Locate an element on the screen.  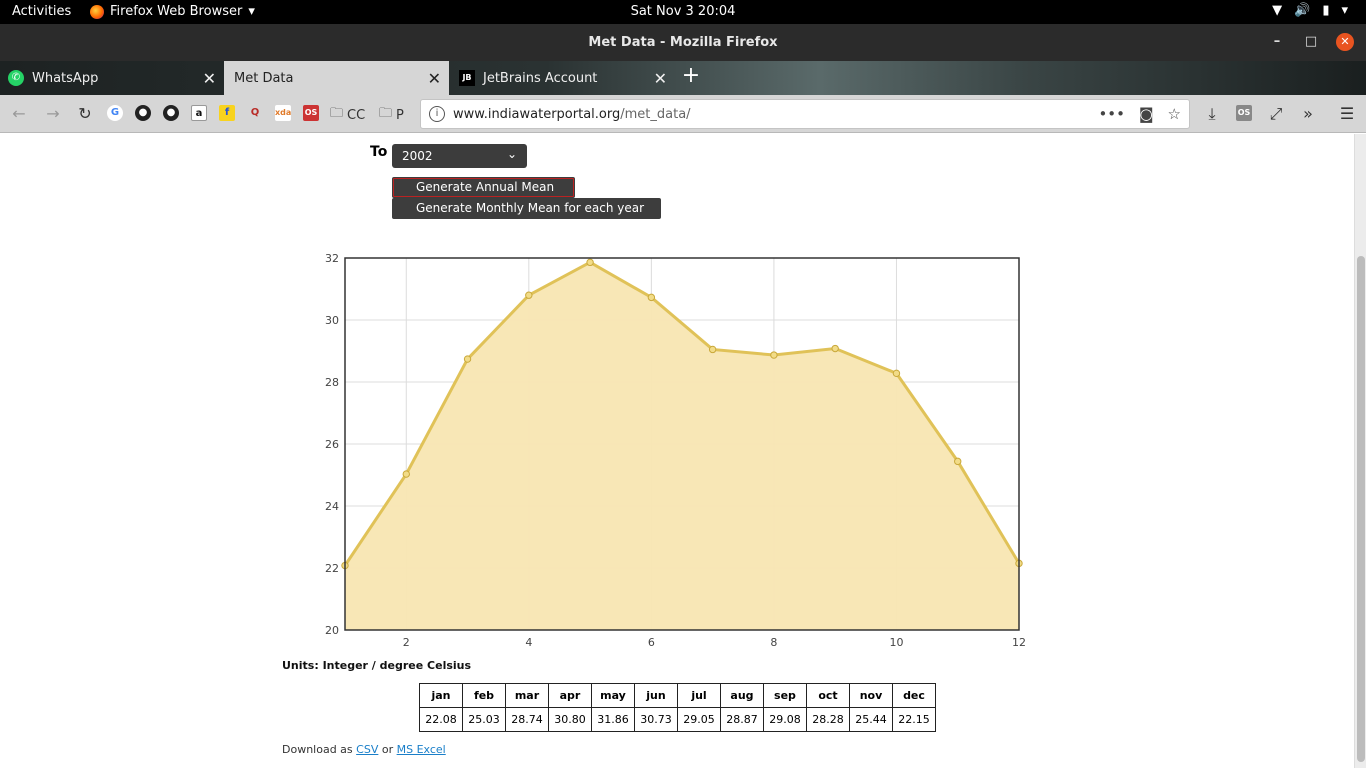
x-tick-label: 6 is located at coordinates (651, 642).